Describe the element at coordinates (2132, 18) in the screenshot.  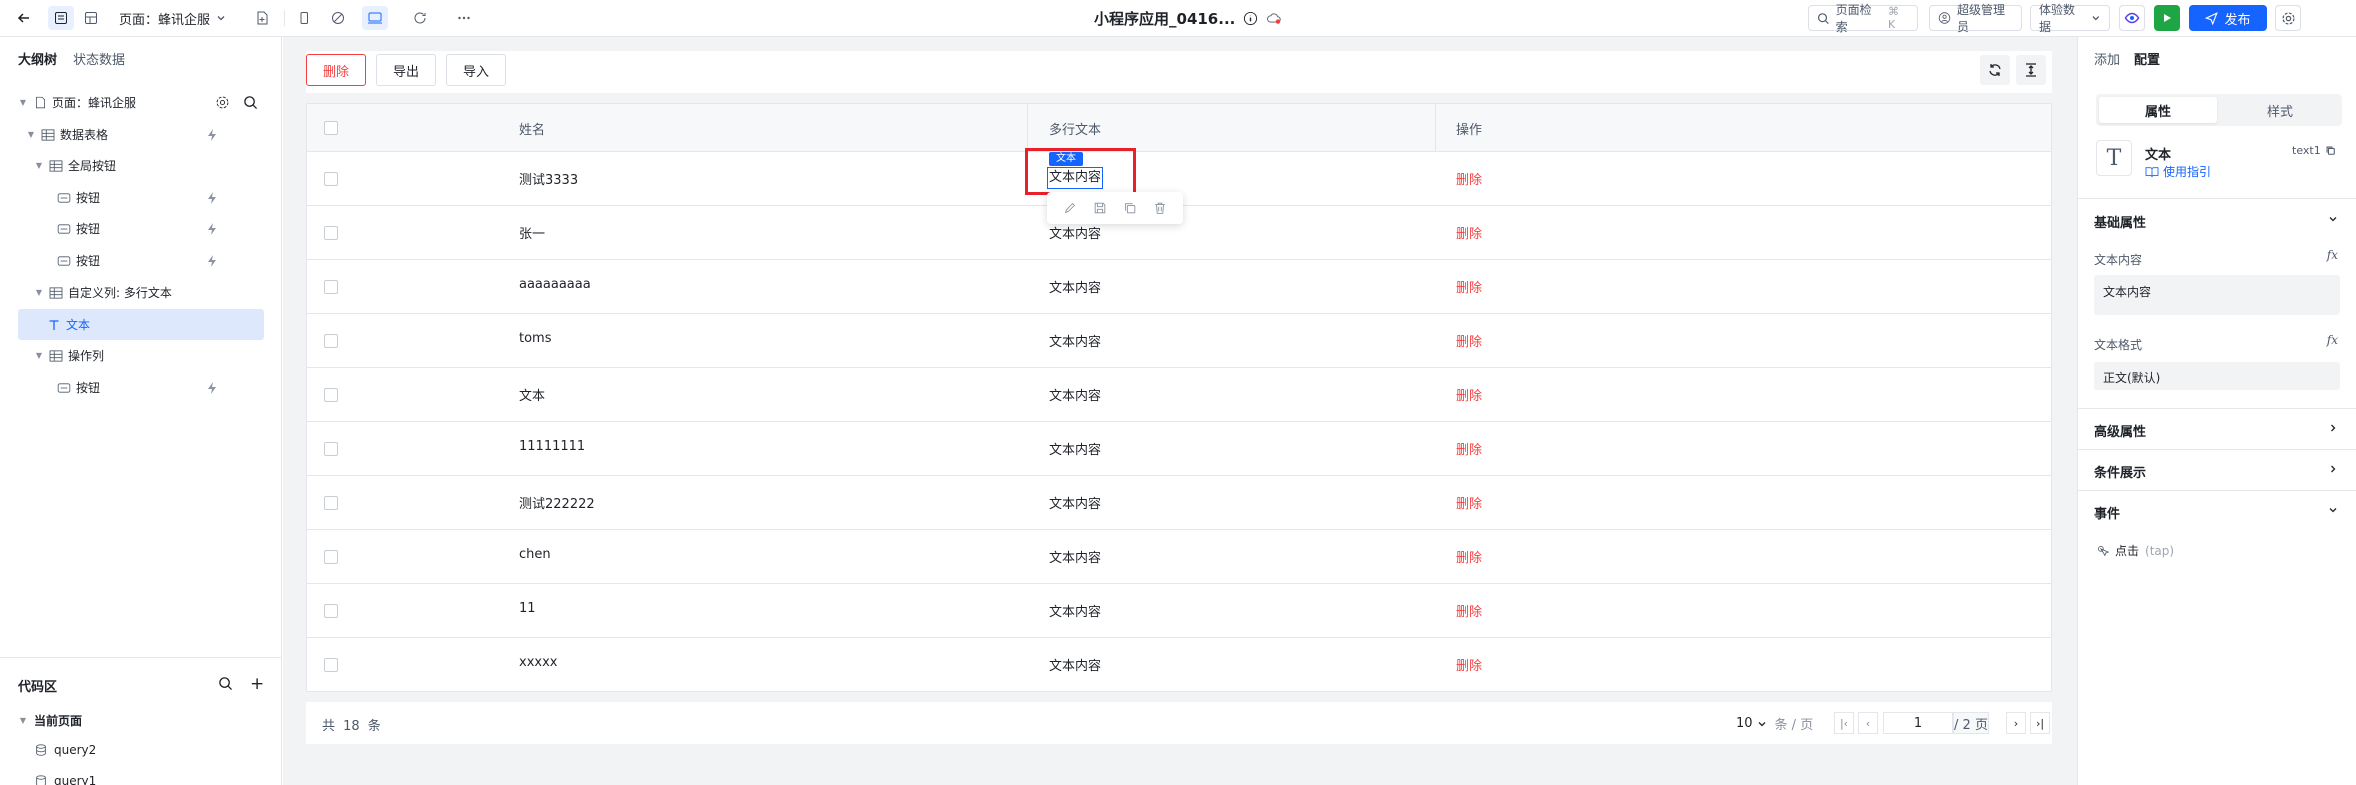
I see `preview-eye-button` at that location.